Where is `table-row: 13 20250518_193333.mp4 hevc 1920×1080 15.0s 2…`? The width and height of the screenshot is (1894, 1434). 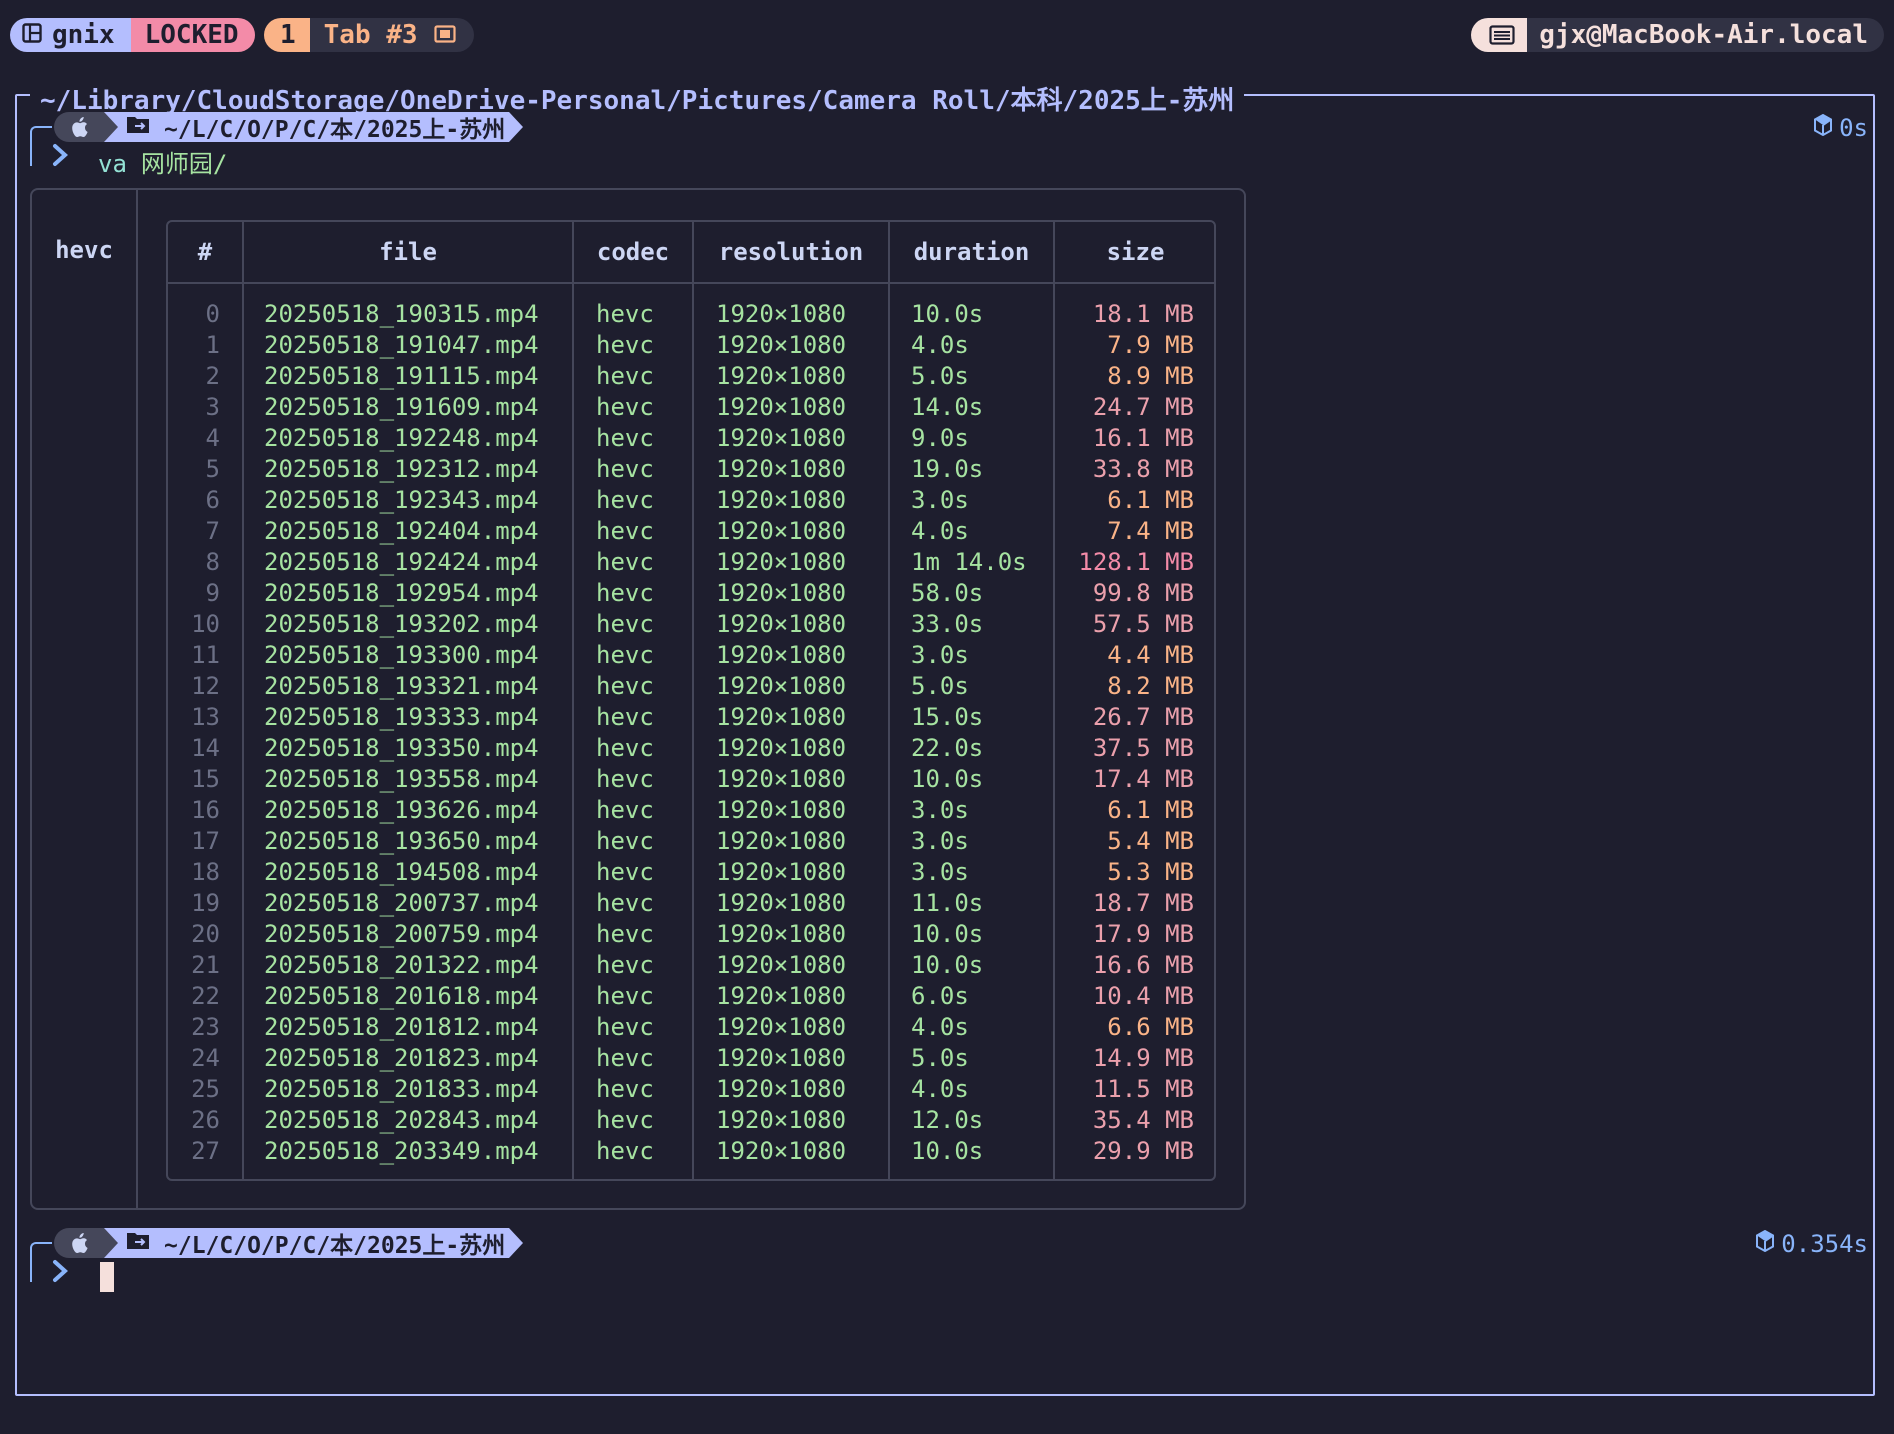 table-row: 13 20250518_193333.mp4 hevc 1920×1080 15.0s 2… is located at coordinates (691, 718).